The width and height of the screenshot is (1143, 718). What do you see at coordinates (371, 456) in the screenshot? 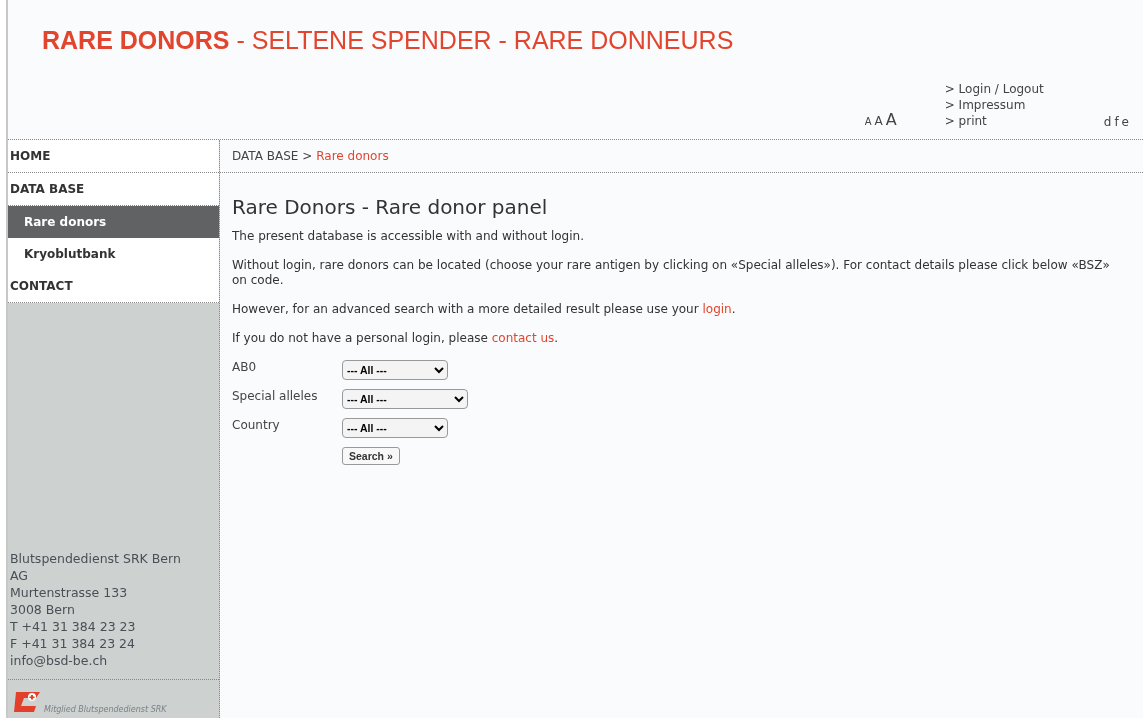
I see `search-button: Search »` at bounding box center [371, 456].